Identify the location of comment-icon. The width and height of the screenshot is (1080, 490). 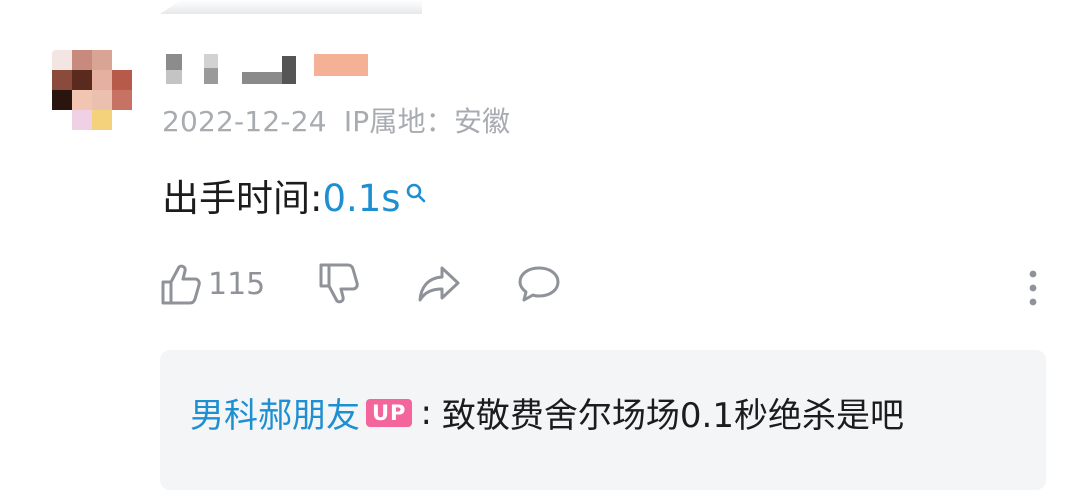
(539, 284).